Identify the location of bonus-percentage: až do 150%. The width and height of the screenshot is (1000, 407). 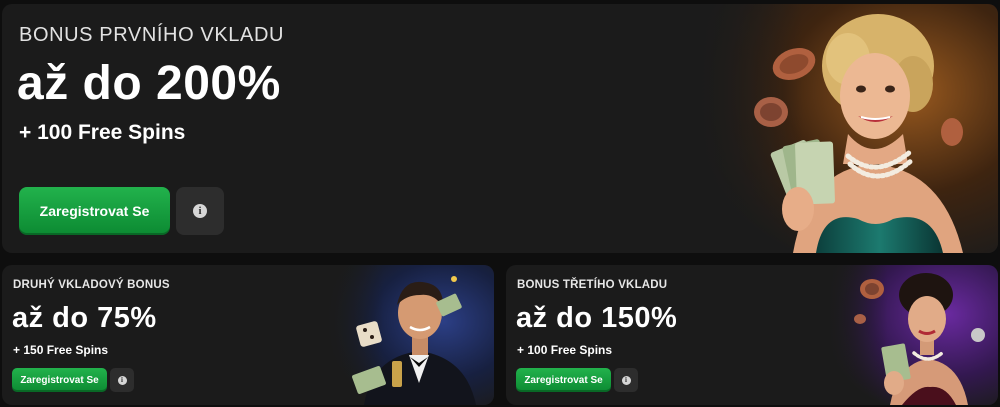
(597, 318).